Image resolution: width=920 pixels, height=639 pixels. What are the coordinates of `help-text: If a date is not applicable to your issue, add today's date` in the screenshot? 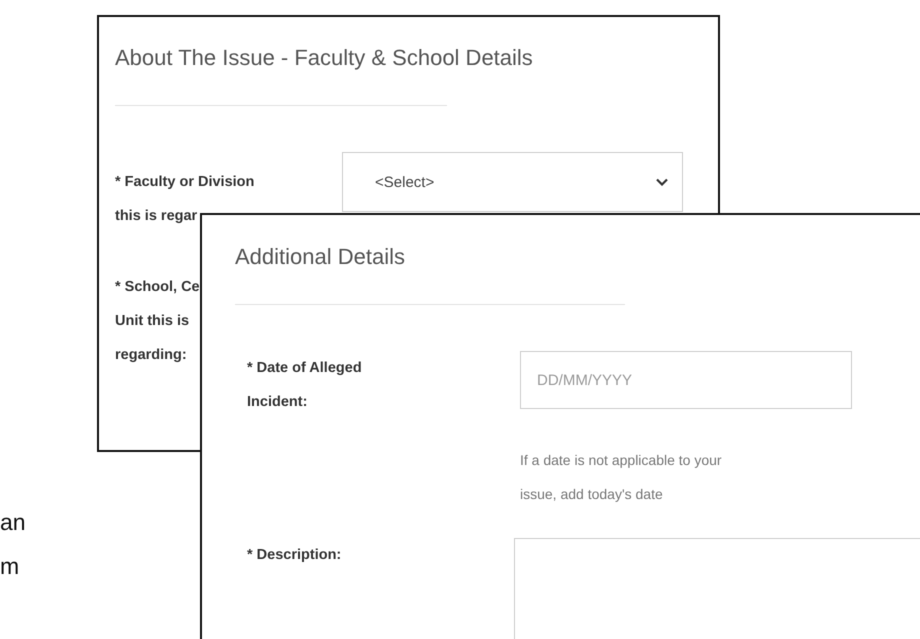 It's located at (621, 477).